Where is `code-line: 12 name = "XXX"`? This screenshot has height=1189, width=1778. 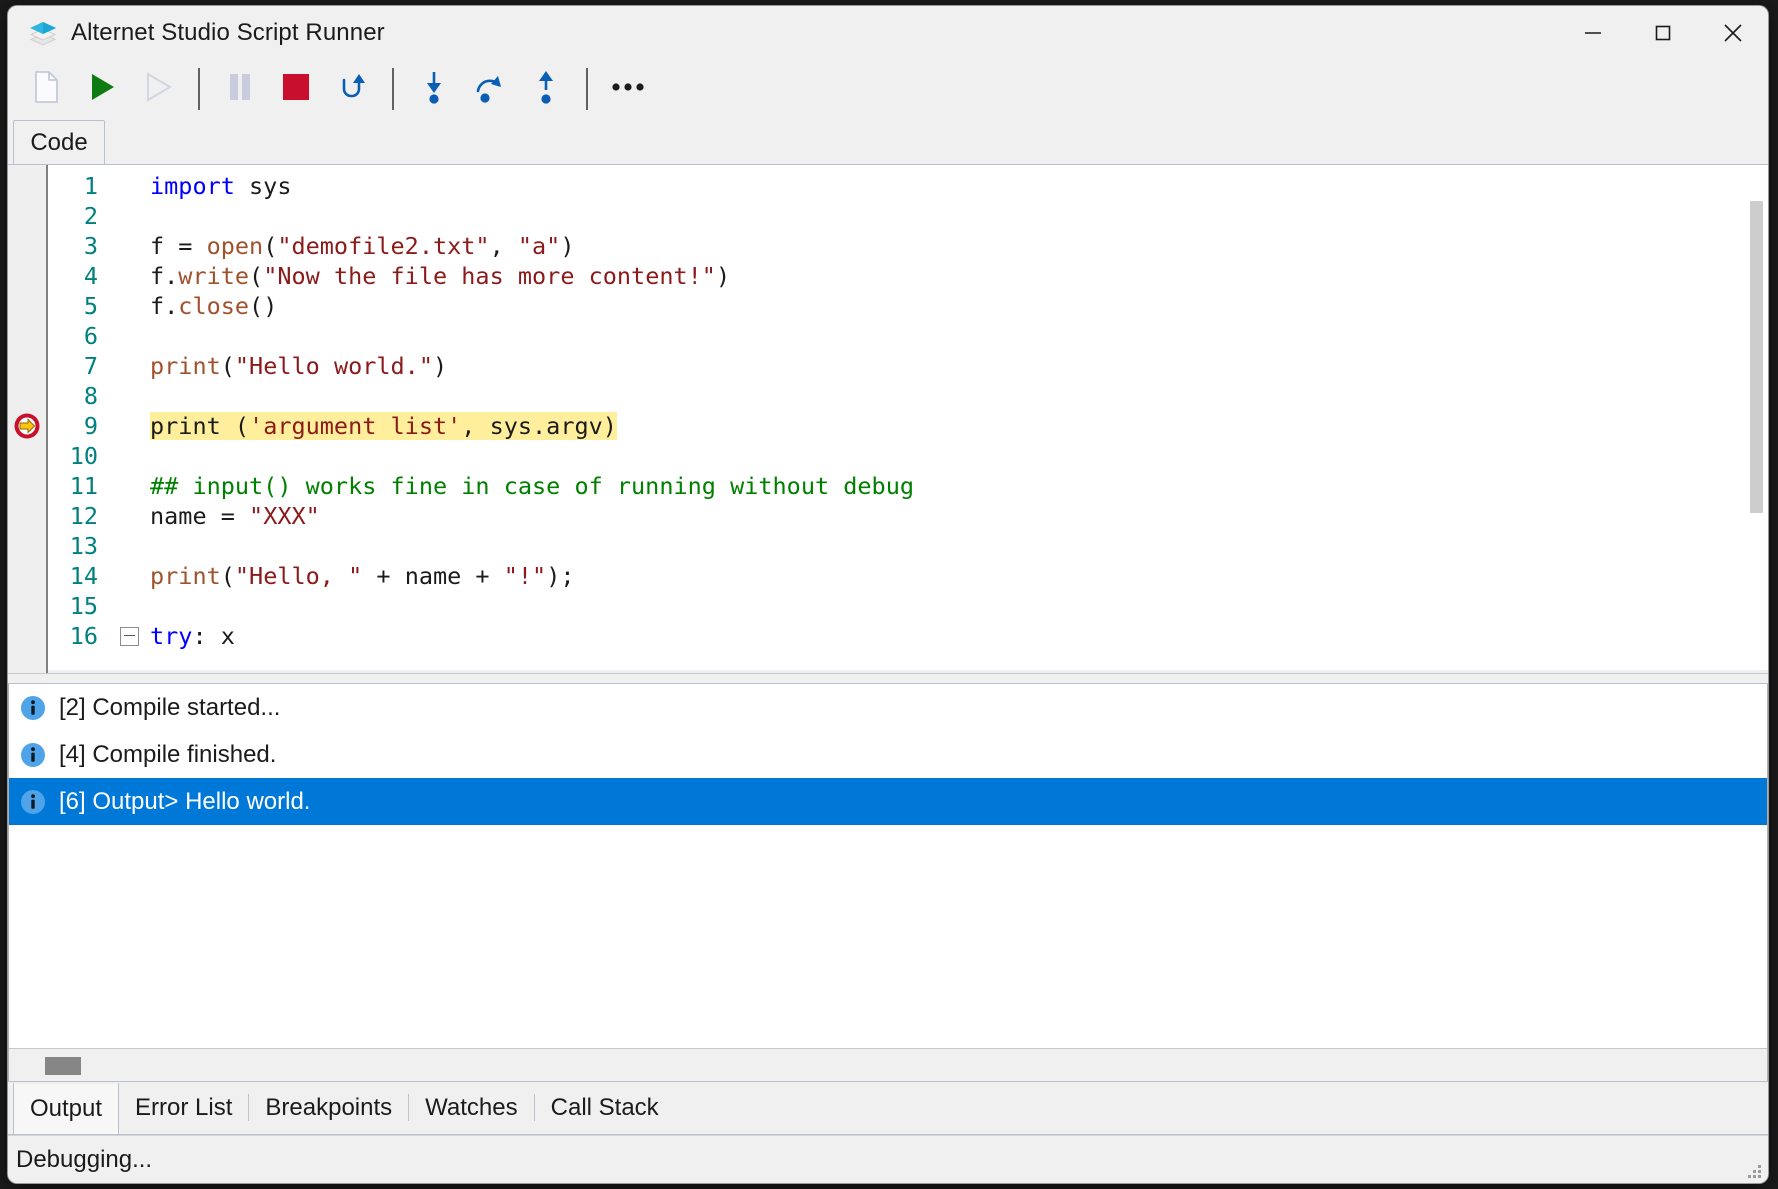 code-line: 12 name = "XXX" is located at coordinates (908, 516).